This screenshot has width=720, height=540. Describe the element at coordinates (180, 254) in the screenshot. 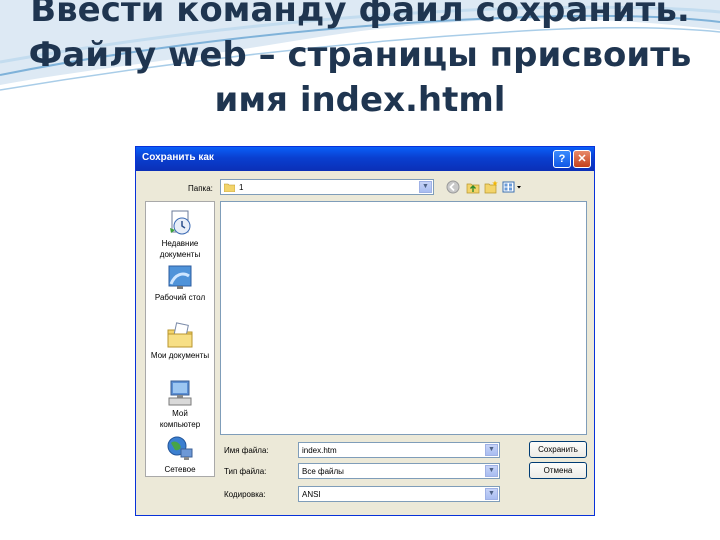

I see `place-label: документы` at that location.